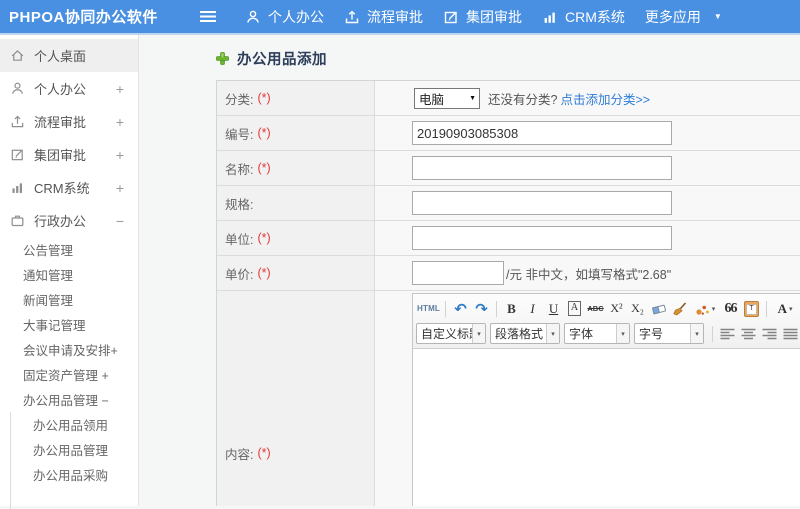 This screenshot has height=509, width=800. What do you see at coordinates (542, 168) in the screenshot?
I see `name-input` at bounding box center [542, 168].